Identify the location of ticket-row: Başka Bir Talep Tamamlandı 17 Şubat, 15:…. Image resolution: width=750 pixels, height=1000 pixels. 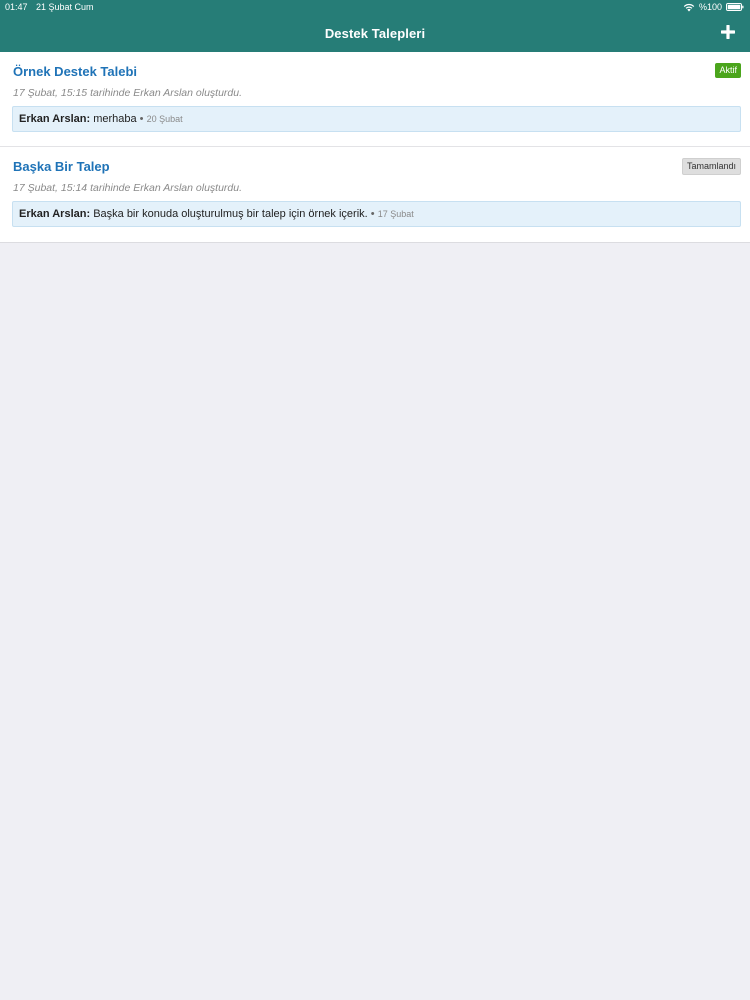
(375, 194).